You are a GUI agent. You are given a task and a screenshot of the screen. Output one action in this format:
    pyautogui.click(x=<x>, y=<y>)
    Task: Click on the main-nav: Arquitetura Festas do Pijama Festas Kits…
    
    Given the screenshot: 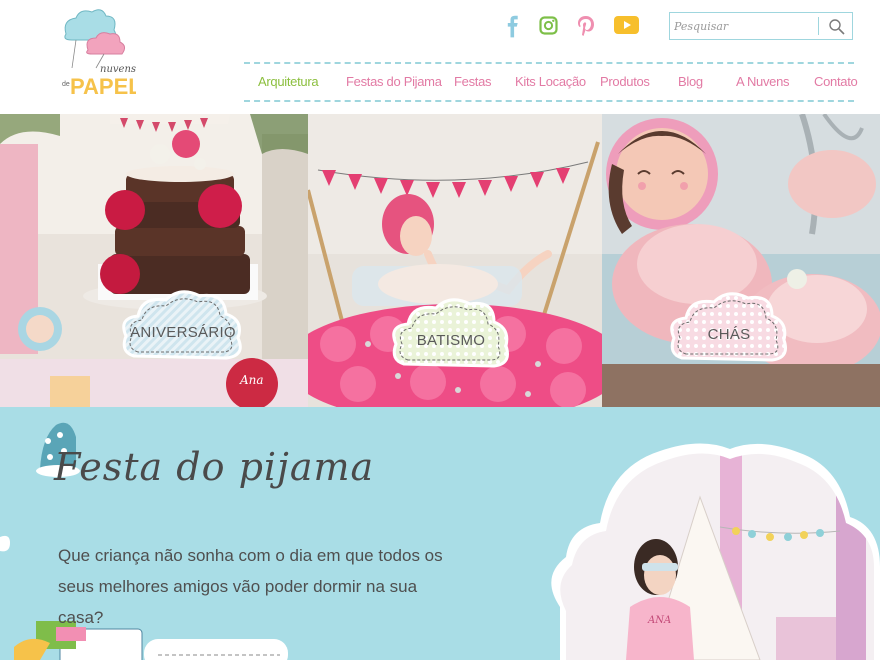 What is the action you would take?
    pyautogui.click(x=551, y=82)
    